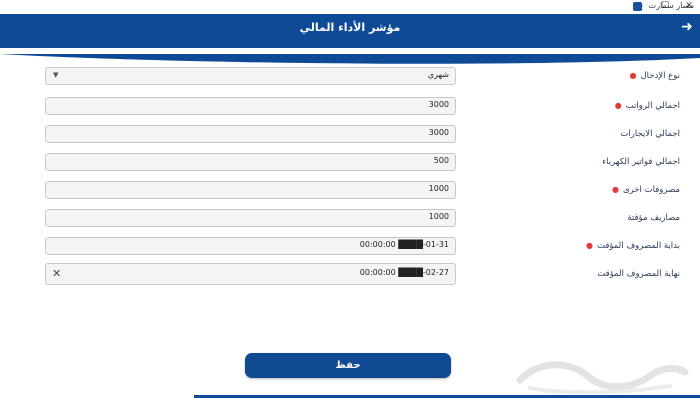 This screenshot has height=398, width=700. I want to click on temp-start-date-value: 00:00:00 ████-01-31, so click(404, 244).